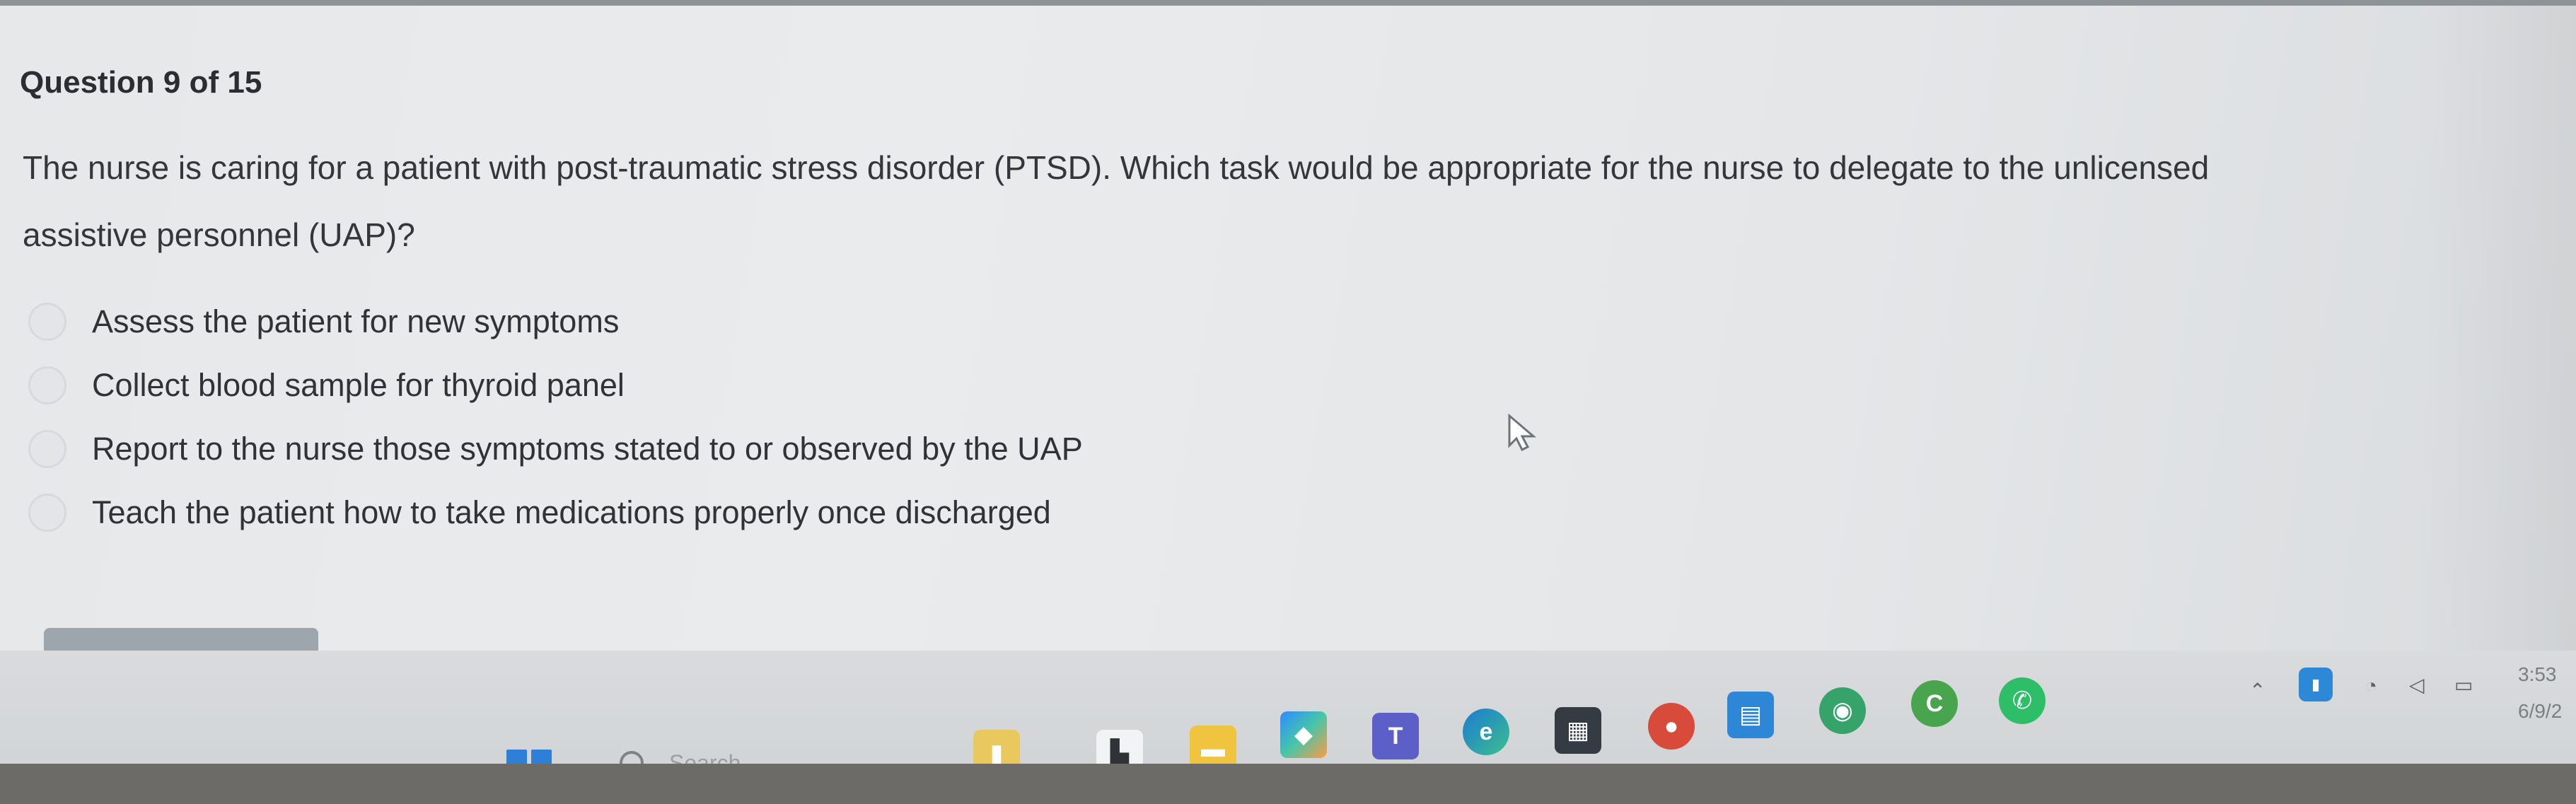 This screenshot has width=2576, height=804. I want to click on answer-option: Assess the patient for new symptoms, so click(555, 322).